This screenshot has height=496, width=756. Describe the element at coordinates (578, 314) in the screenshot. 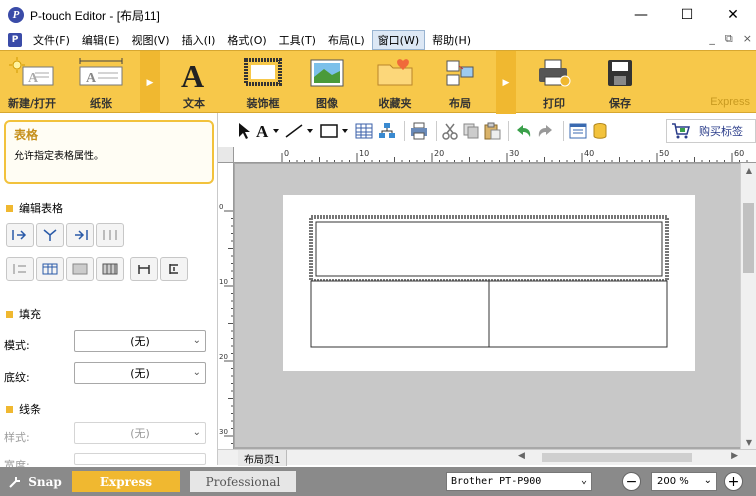

I see `table-cell-right` at that location.